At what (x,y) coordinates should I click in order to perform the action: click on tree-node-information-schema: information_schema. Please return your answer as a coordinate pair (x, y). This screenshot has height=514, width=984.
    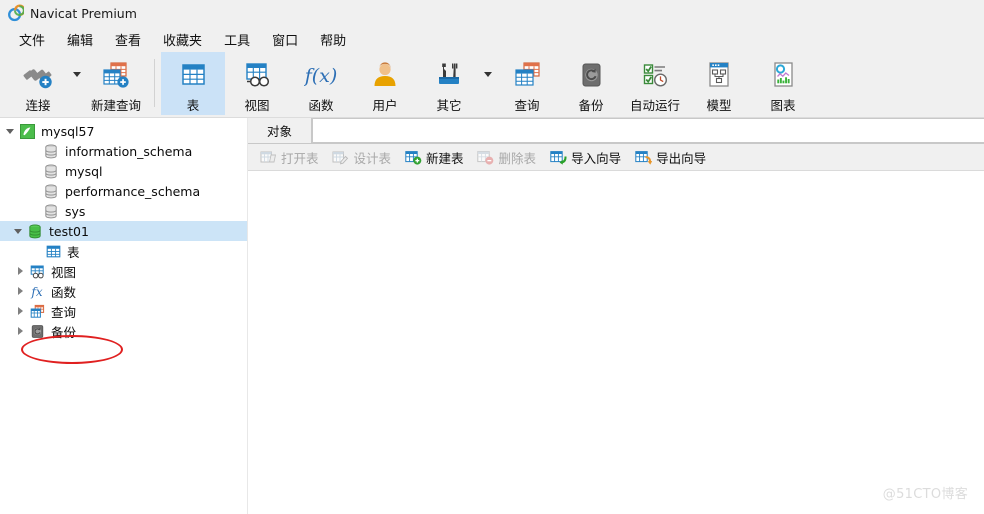
    Looking at the image, I should click on (123, 151).